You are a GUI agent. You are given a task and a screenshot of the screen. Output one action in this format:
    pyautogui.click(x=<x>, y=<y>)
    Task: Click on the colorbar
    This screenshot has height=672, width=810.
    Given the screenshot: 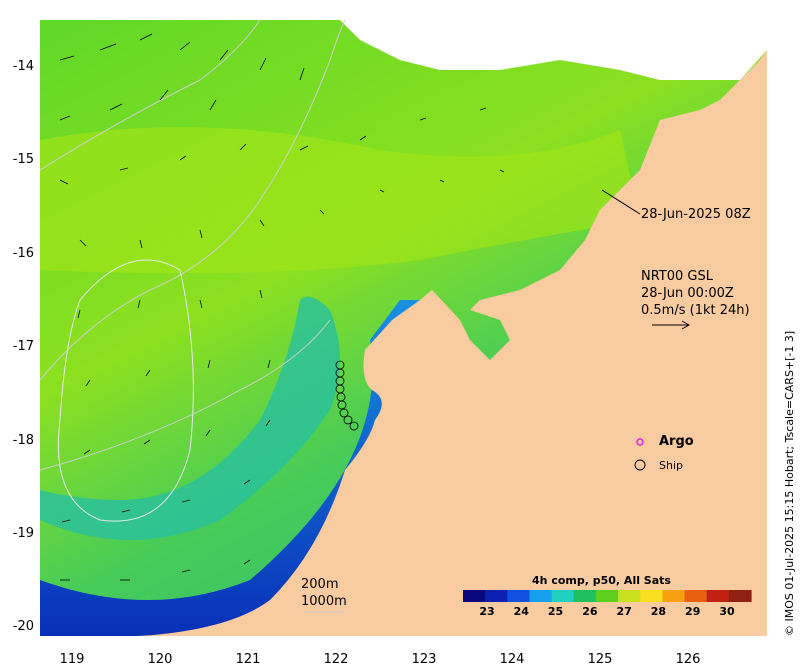 What is the action you would take?
    pyautogui.click(x=607, y=596)
    